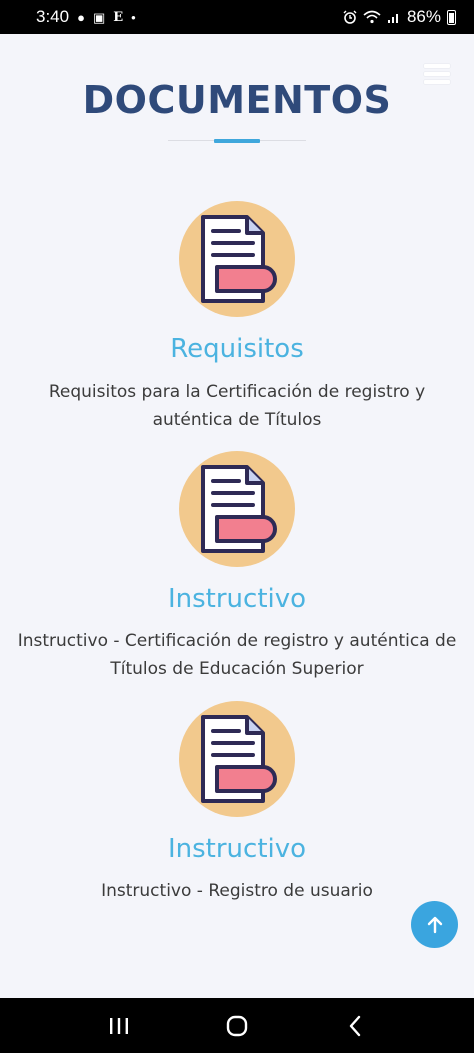 The image size is (474, 1053). Describe the element at coordinates (392, 18) in the screenshot. I see `signal-icon` at that location.